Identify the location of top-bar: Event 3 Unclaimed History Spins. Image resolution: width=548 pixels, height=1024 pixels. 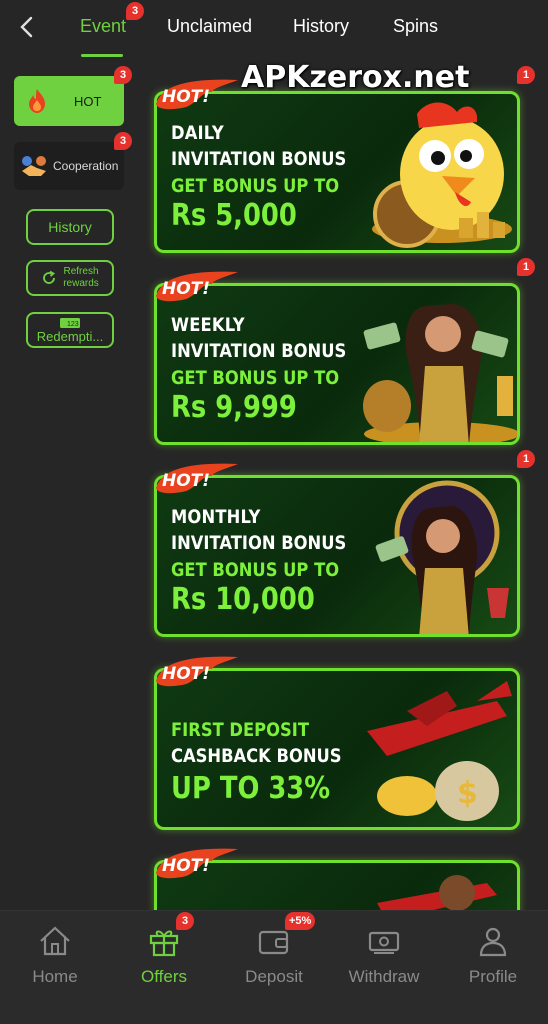
(274, 28).